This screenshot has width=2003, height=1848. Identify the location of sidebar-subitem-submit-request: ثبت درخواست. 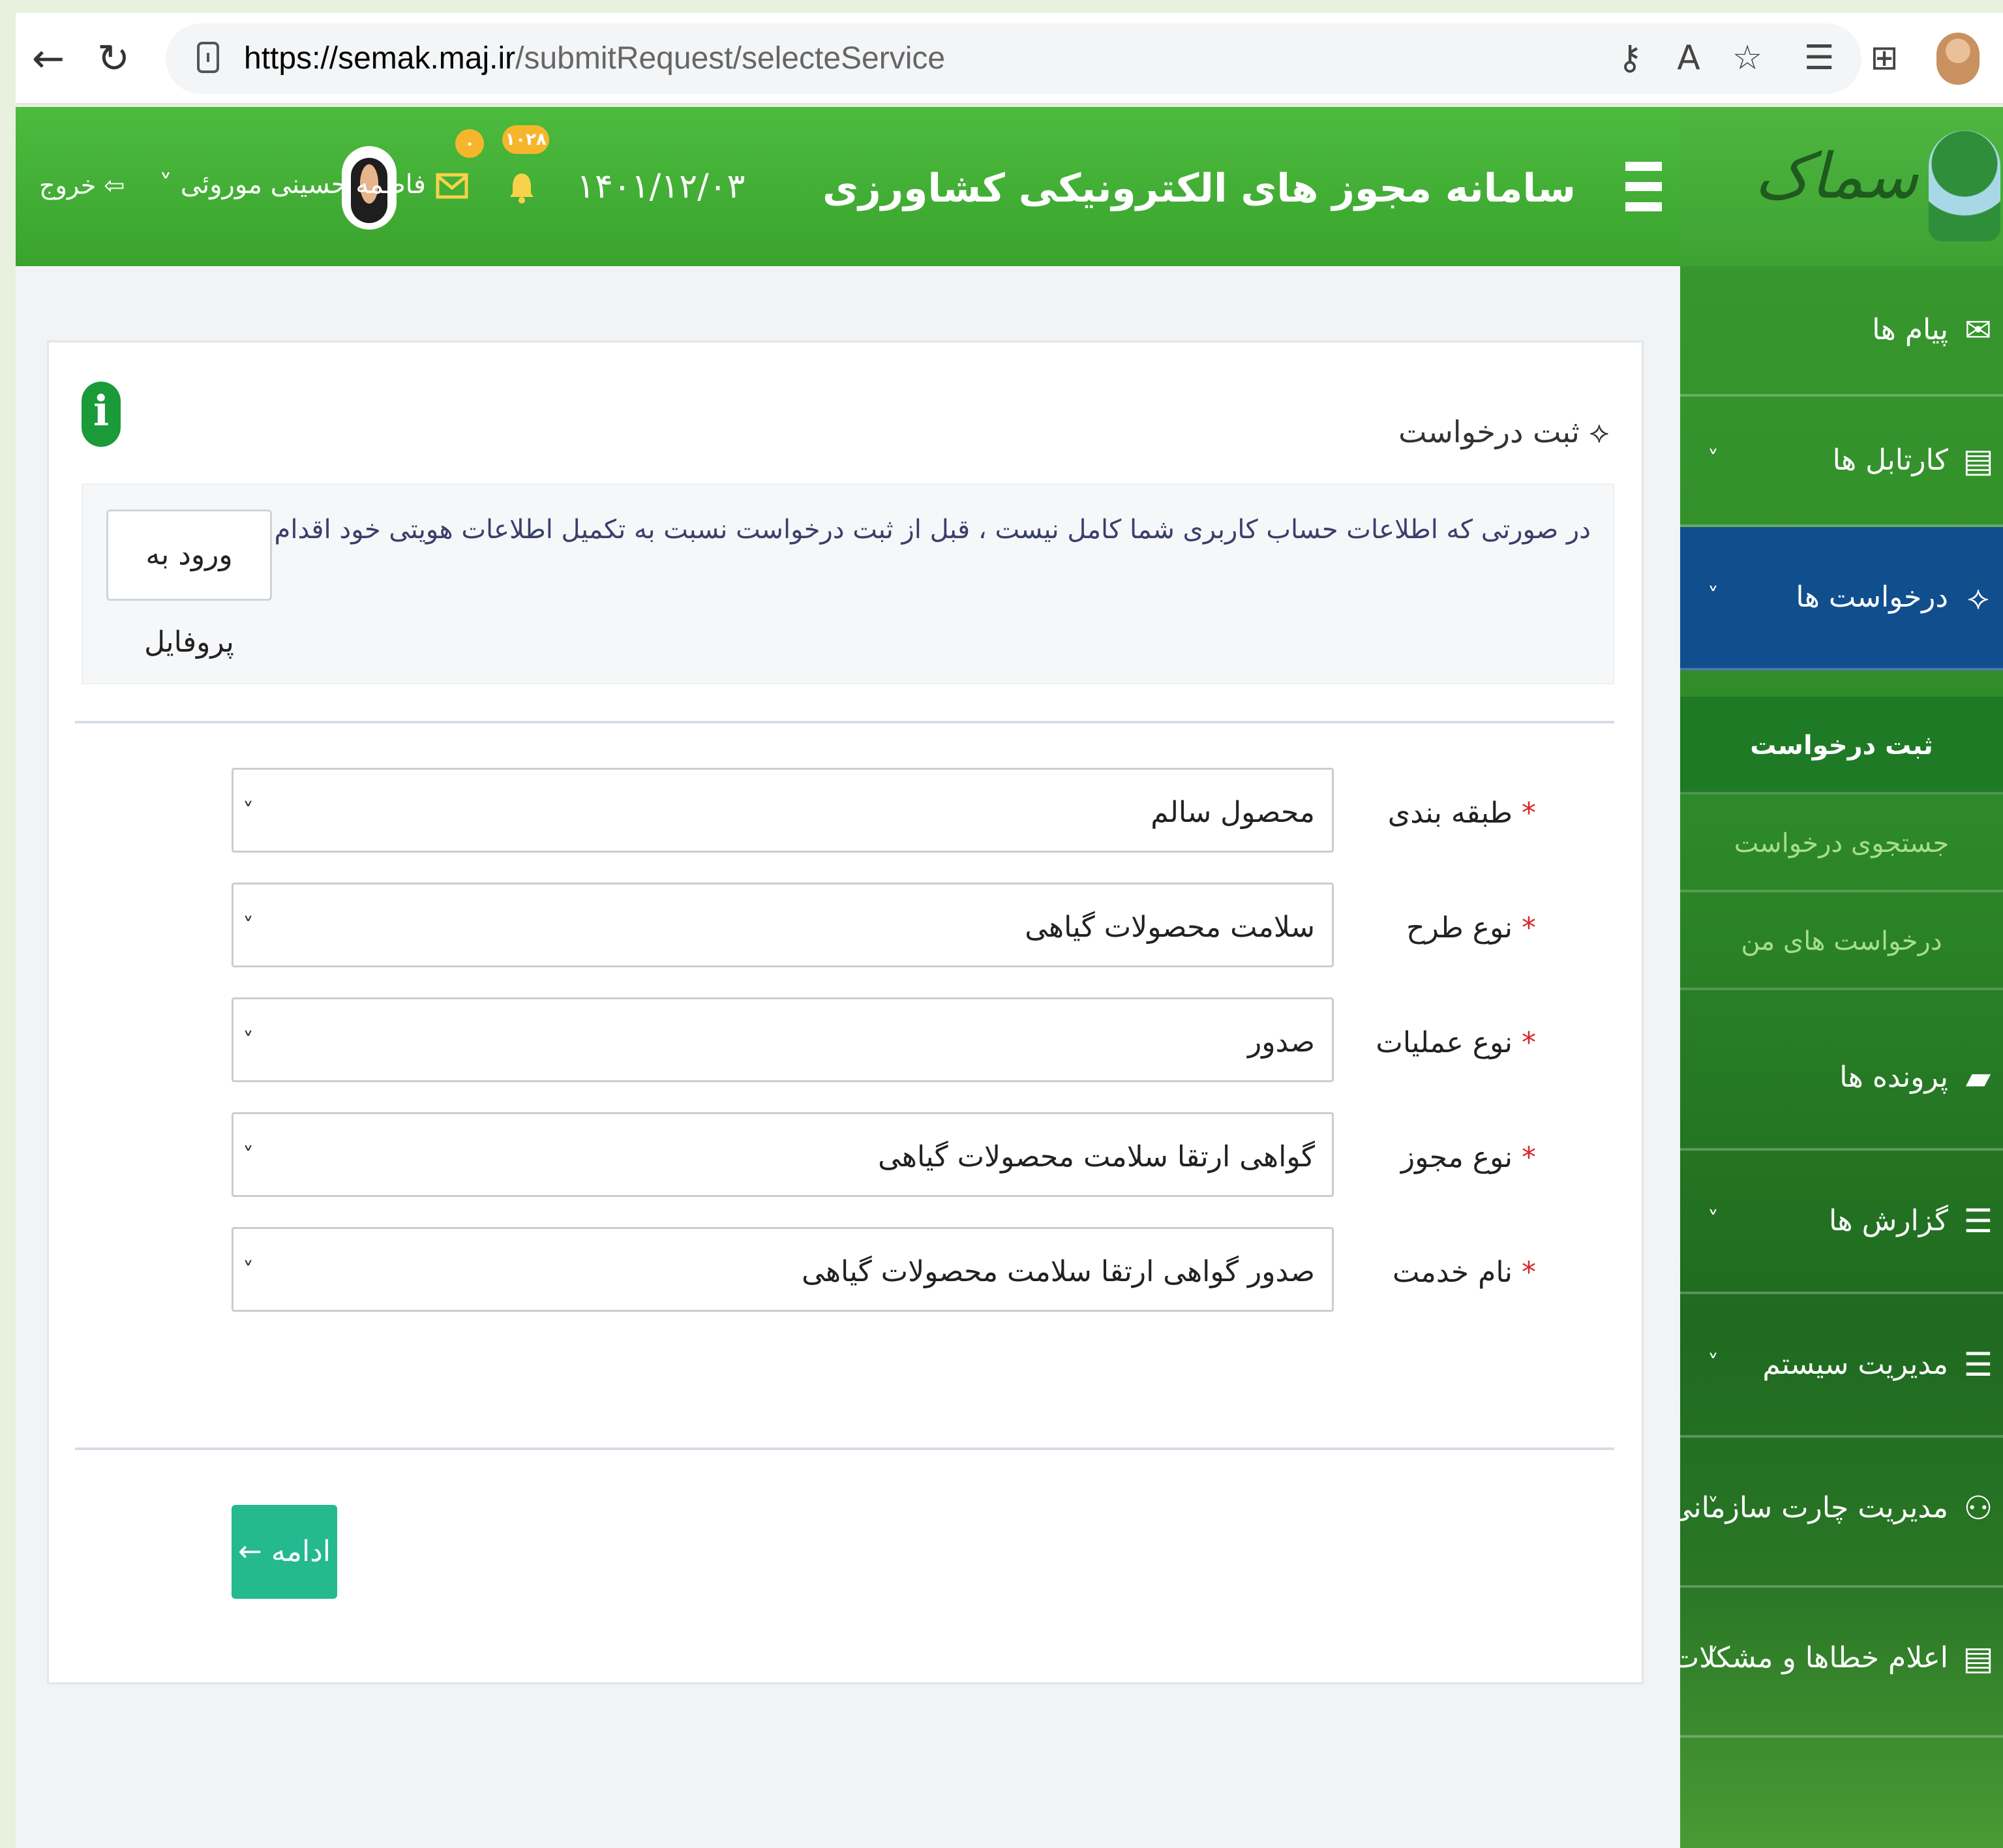
(1842, 746).